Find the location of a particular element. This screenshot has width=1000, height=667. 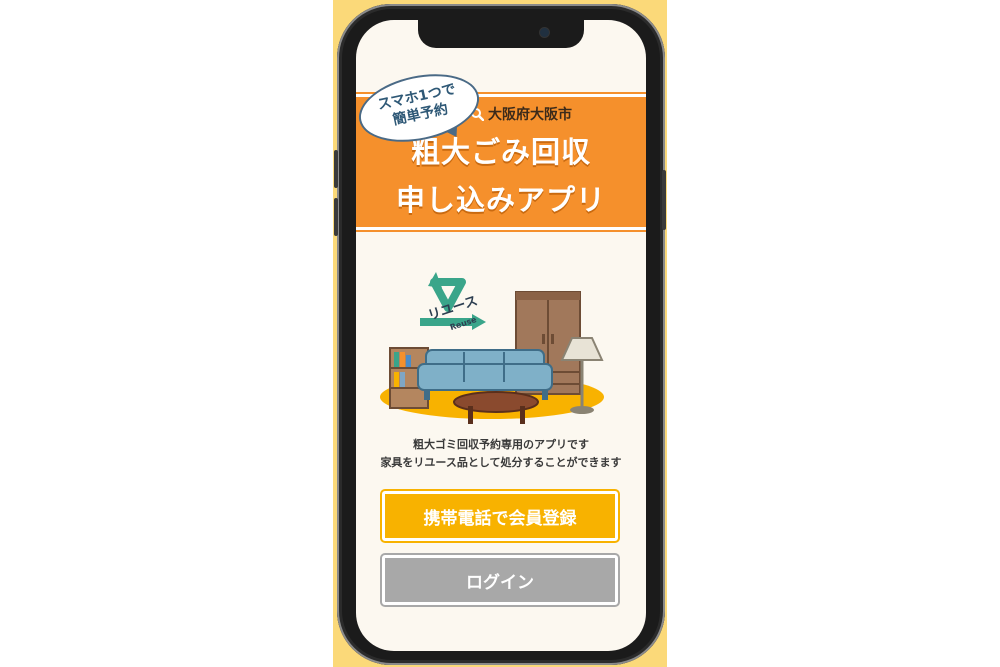

camera-icon is located at coordinates (544, 32).